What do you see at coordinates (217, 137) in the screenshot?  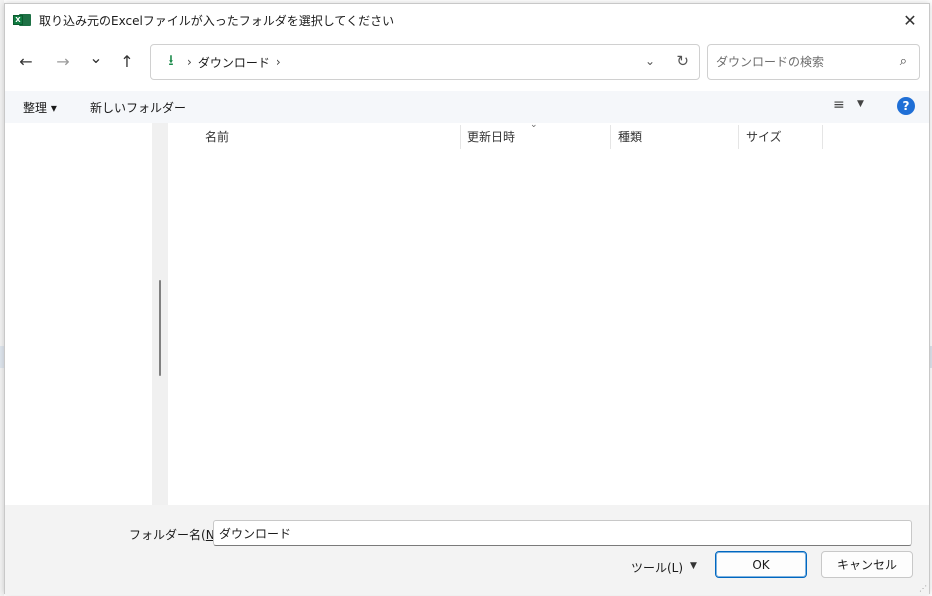 I see `column-header-name: 名前` at bounding box center [217, 137].